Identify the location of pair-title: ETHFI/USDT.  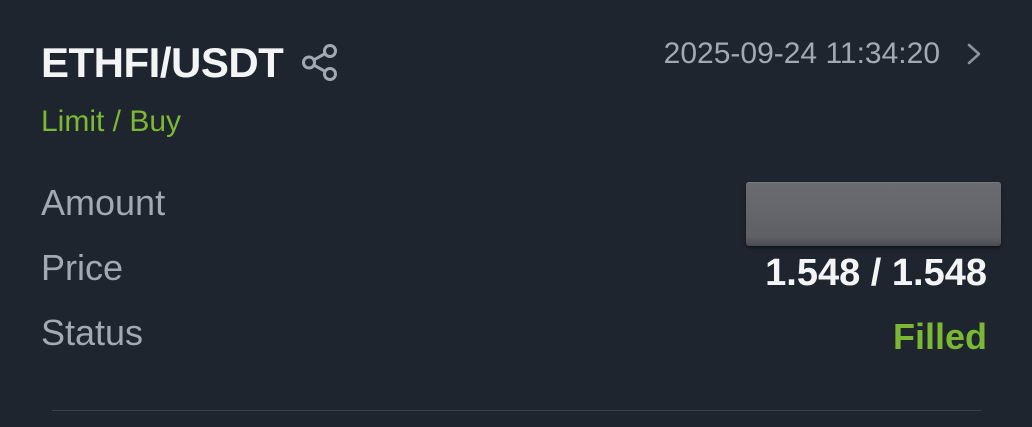
(162, 62).